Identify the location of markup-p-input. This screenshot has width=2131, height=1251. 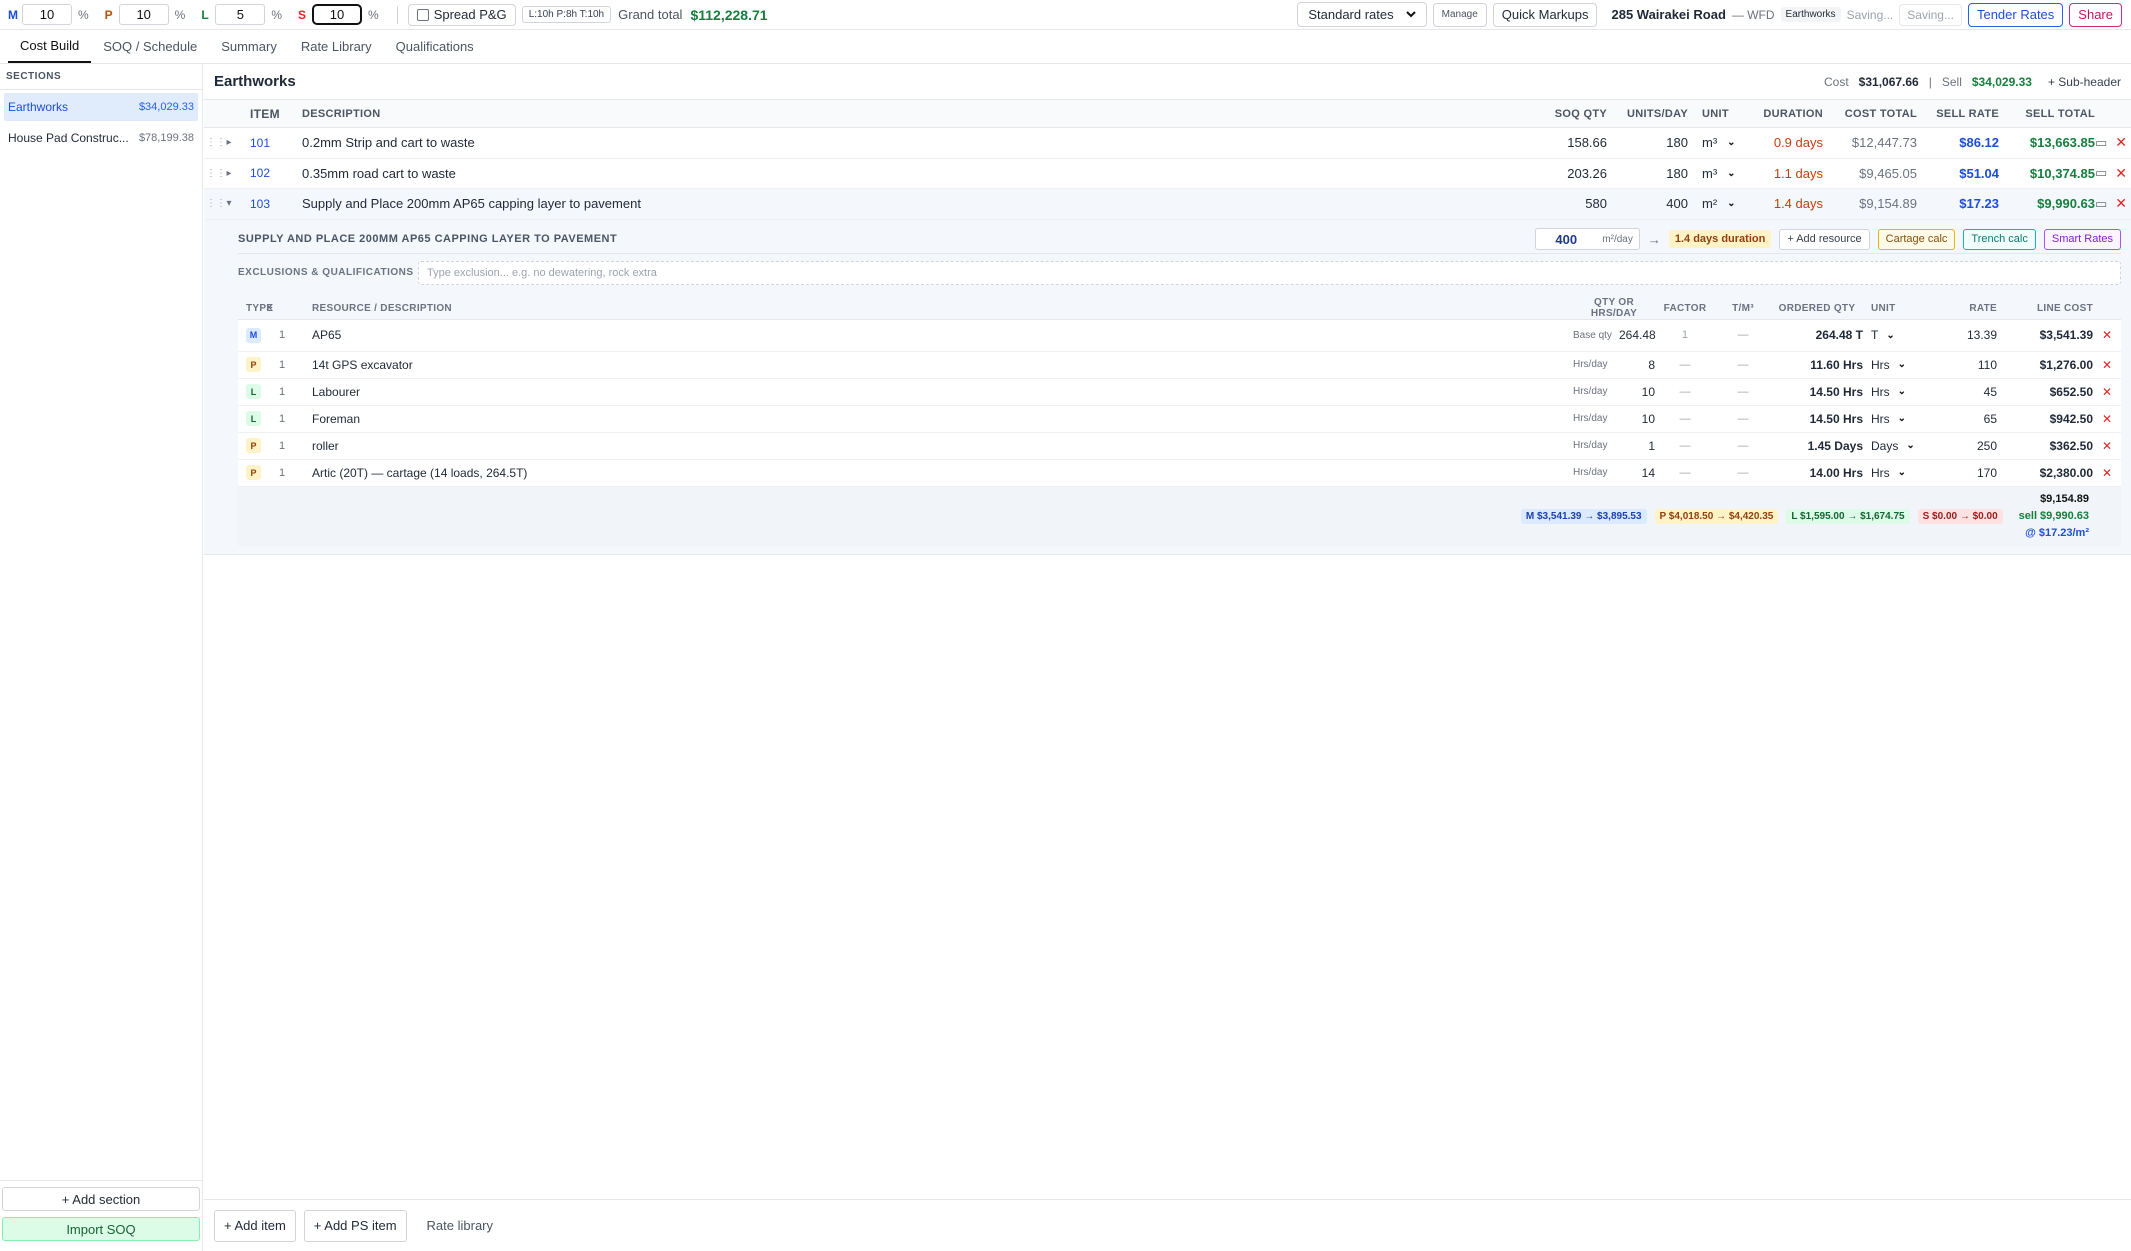
(143, 14).